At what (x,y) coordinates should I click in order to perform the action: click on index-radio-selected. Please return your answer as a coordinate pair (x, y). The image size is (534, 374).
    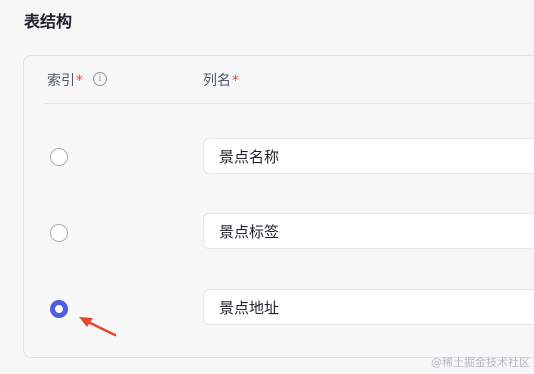
    Looking at the image, I should click on (59, 309).